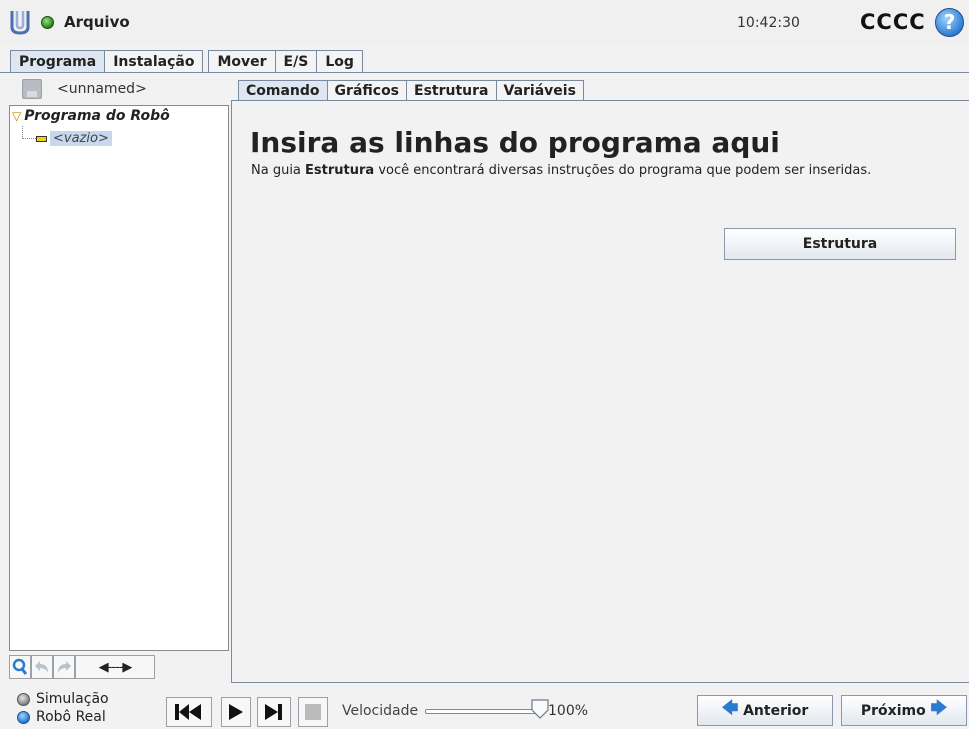 The width and height of the screenshot is (969, 729). I want to click on main-tabs: Programa Instalação Mover E/S Log, so click(186, 61).